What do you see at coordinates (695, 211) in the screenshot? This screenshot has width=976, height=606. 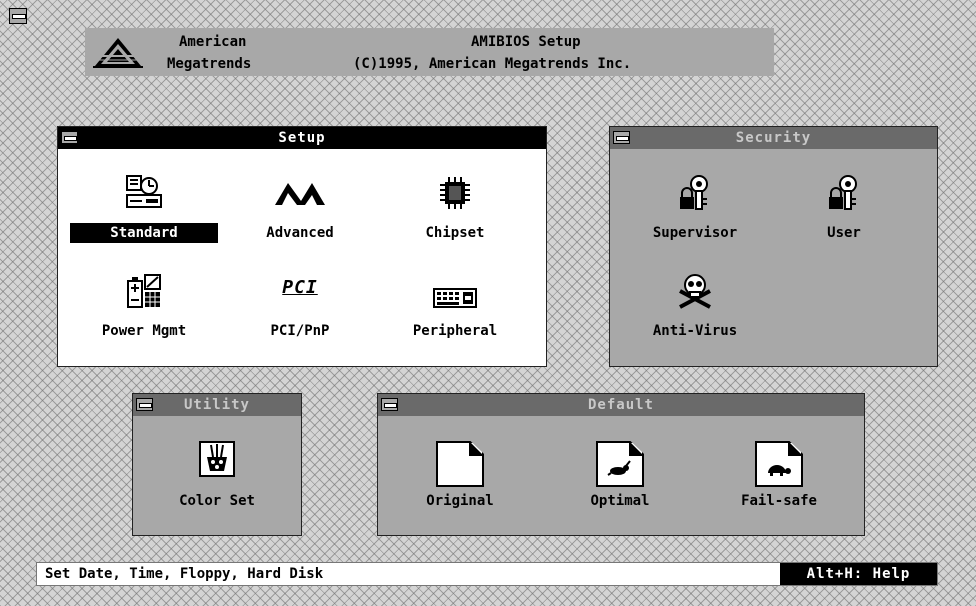 I see `supervisor-item: Supervisor` at bounding box center [695, 211].